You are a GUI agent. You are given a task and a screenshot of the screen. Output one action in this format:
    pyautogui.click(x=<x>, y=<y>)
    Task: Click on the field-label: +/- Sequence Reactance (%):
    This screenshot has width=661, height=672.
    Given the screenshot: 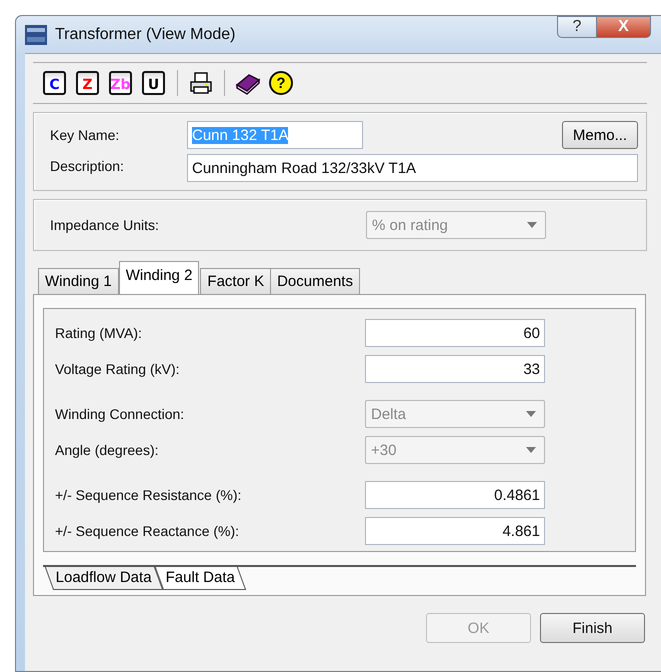 What is the action you would take?
    pyautogui.click(x=147, y=531)
    